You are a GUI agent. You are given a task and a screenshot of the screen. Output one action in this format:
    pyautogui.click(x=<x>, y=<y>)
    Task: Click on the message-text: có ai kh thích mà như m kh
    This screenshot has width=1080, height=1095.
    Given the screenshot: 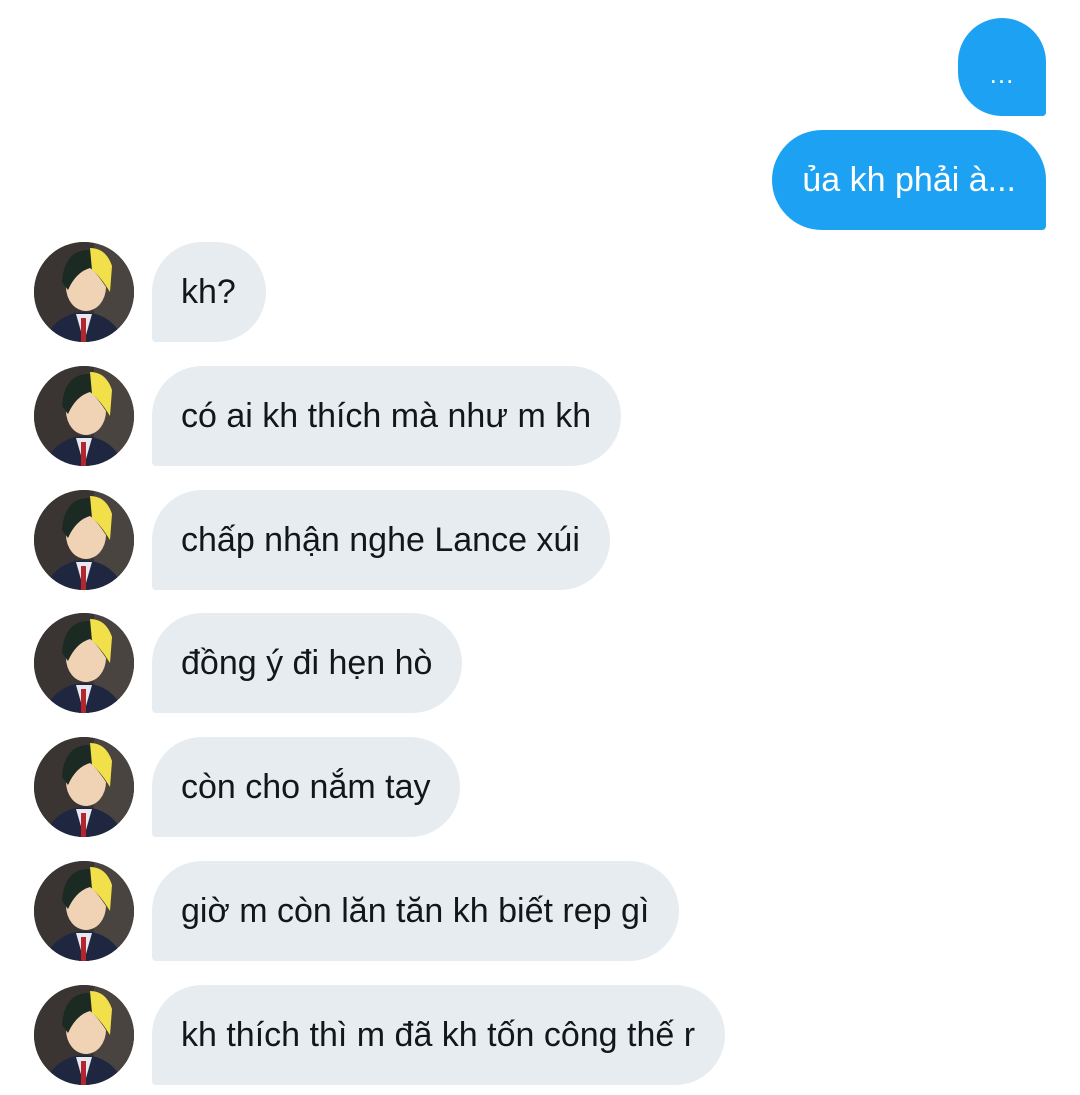 What is the action you would take?
    pyautogui.click(x=386, y=416)
    